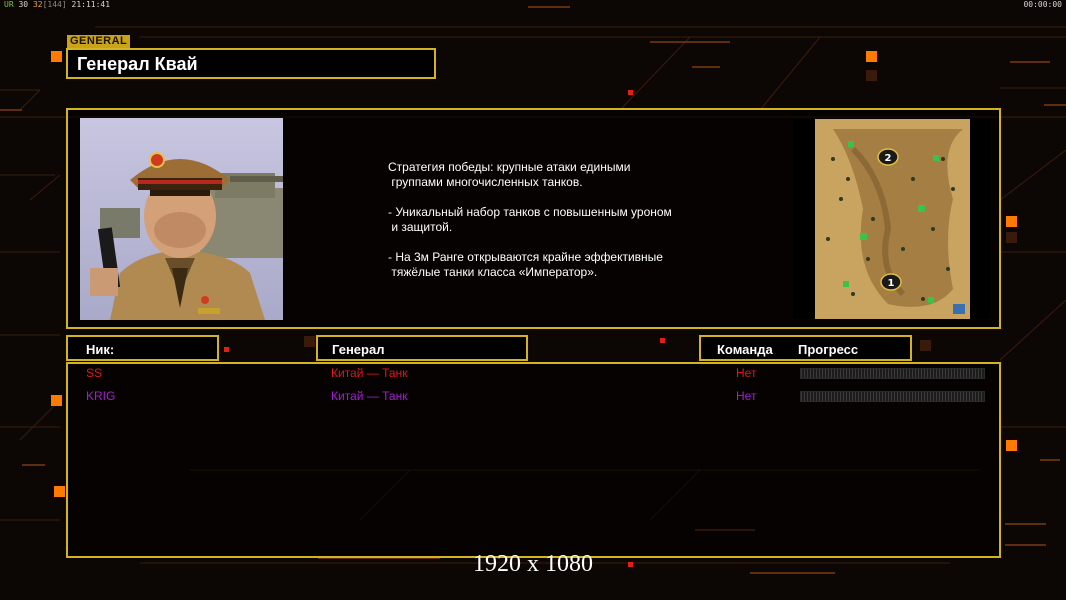 The image size is (1066, 600). I want to click on overlay-clock: 21:11:41, so click(91, 4).